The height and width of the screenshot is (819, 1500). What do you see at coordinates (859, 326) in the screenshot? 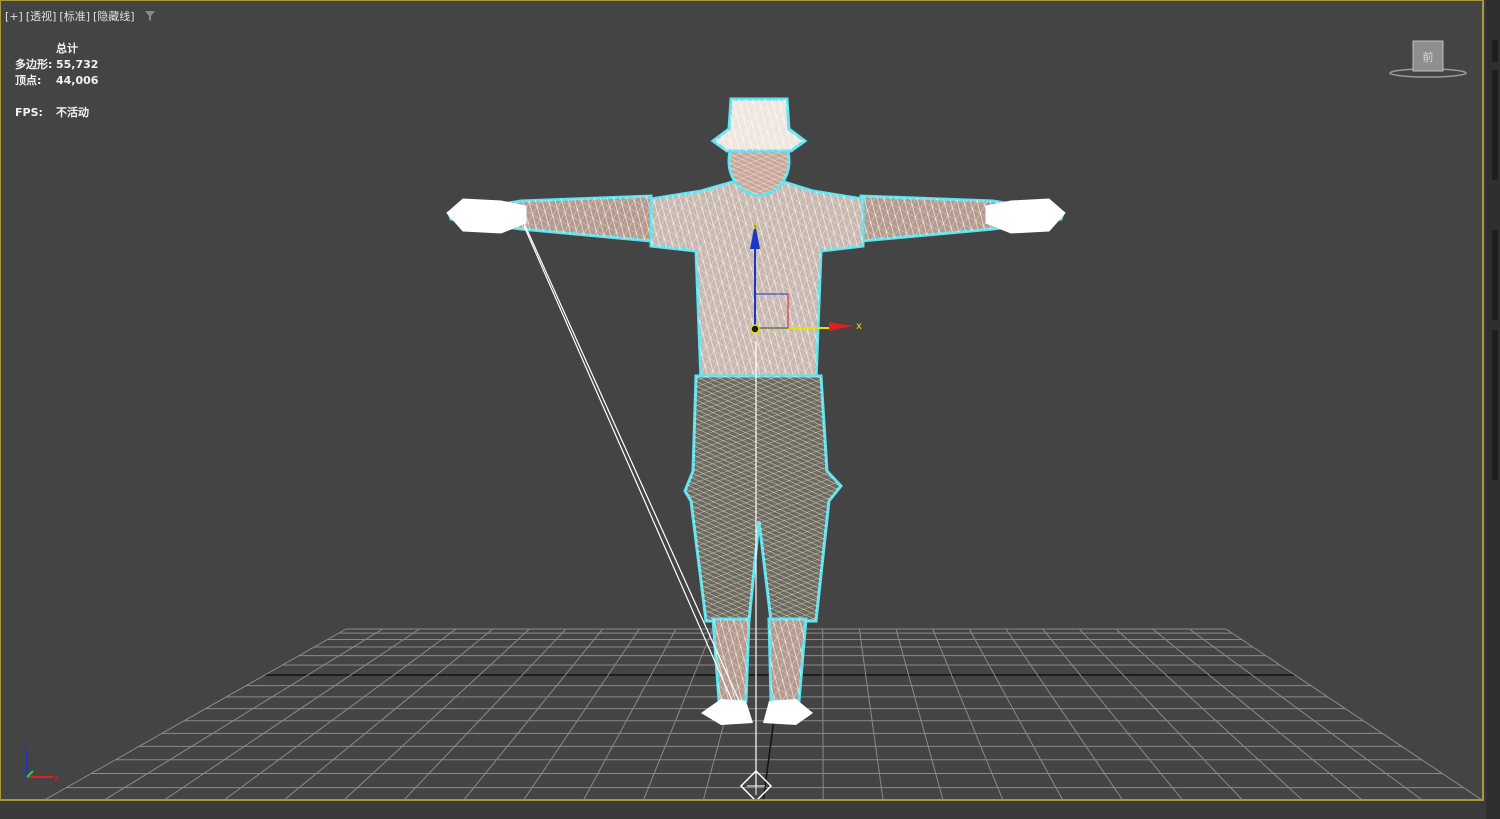
I see `gizmo-x-label: x` at bounding box center [859, 326].